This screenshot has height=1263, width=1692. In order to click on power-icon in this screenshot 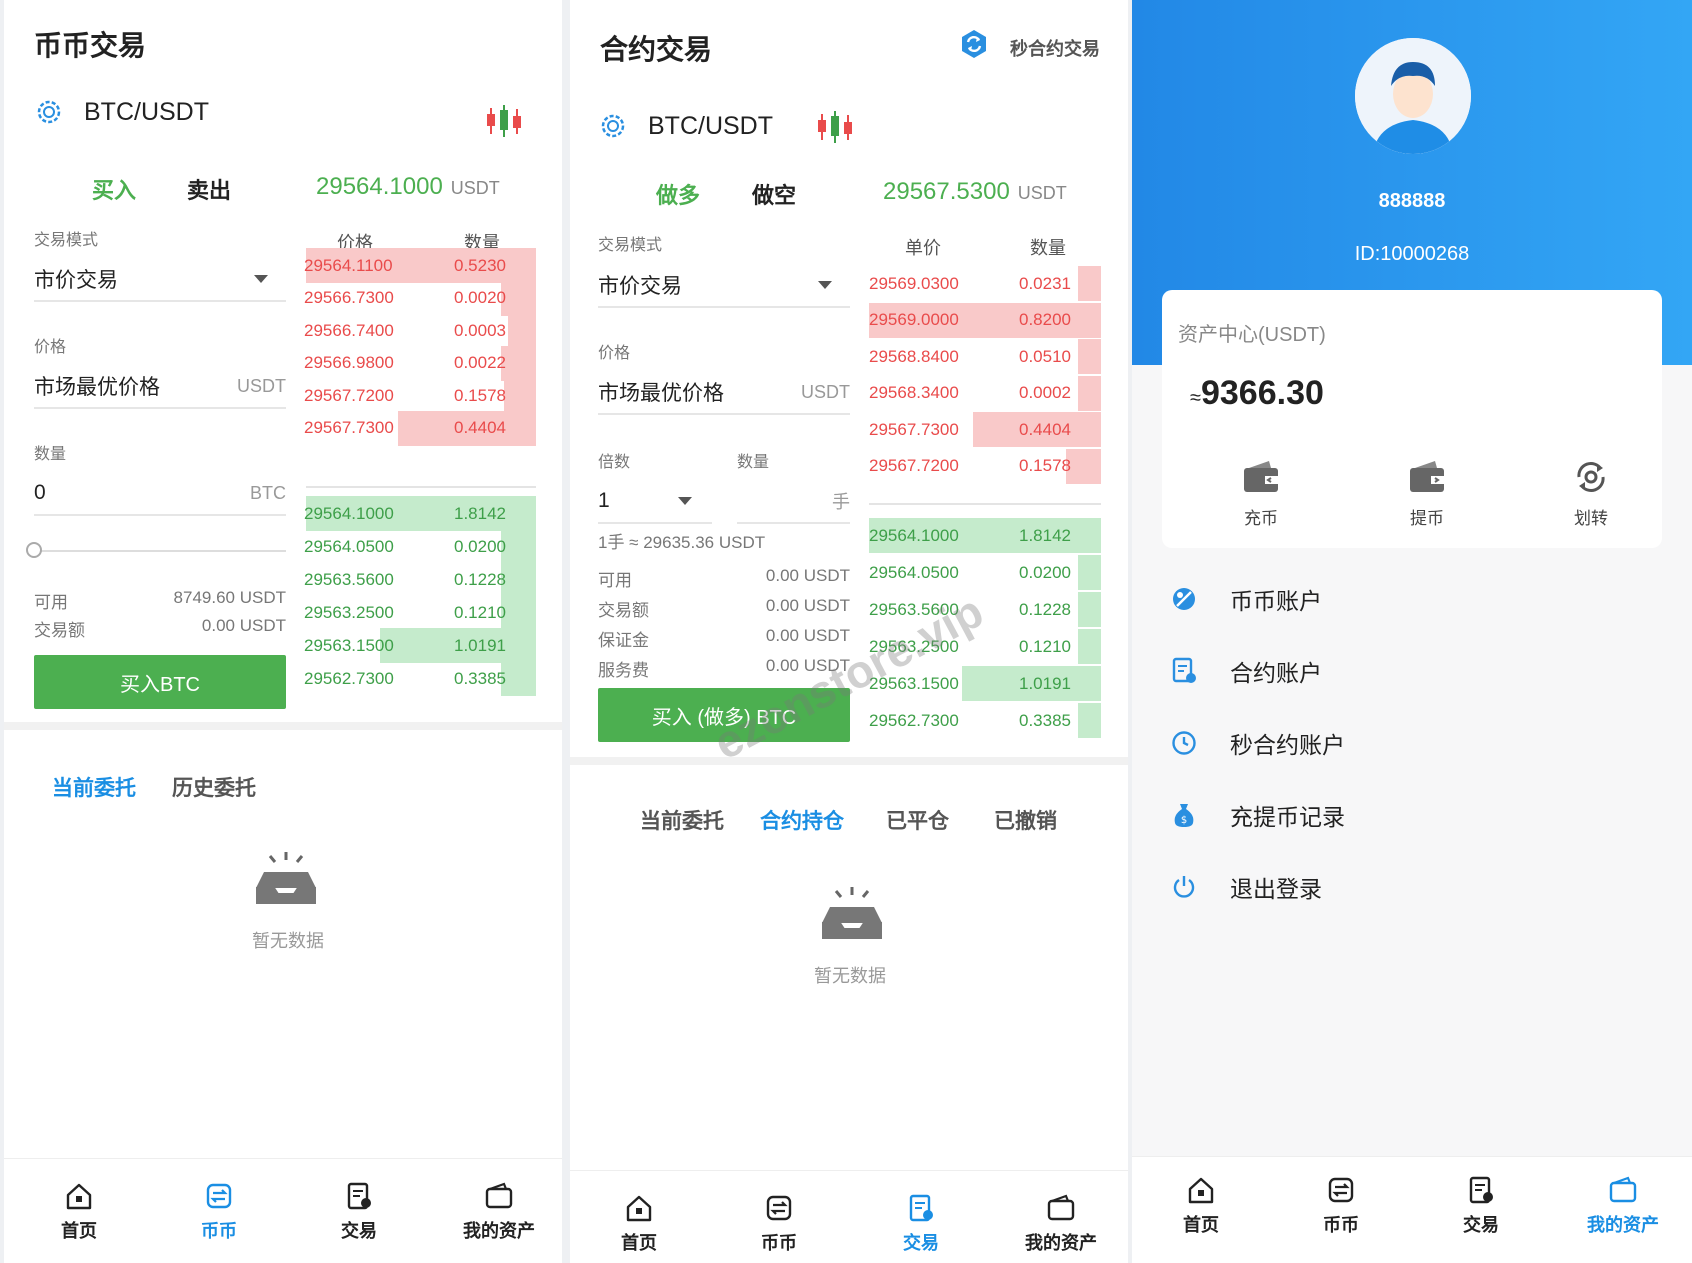, I will do `click(1184, 887)`.